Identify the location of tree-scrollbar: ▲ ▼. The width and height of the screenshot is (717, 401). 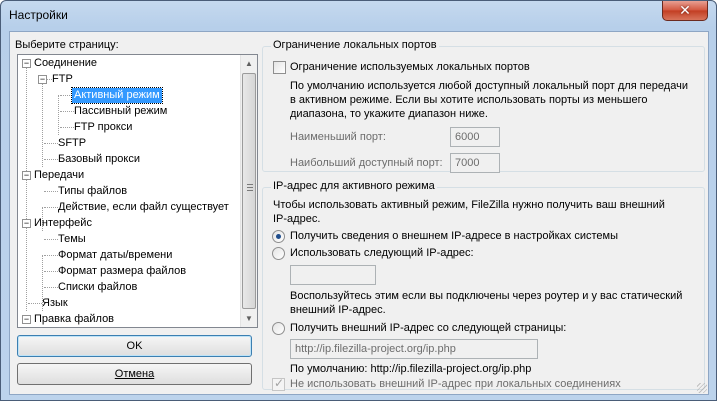
(248, 191).